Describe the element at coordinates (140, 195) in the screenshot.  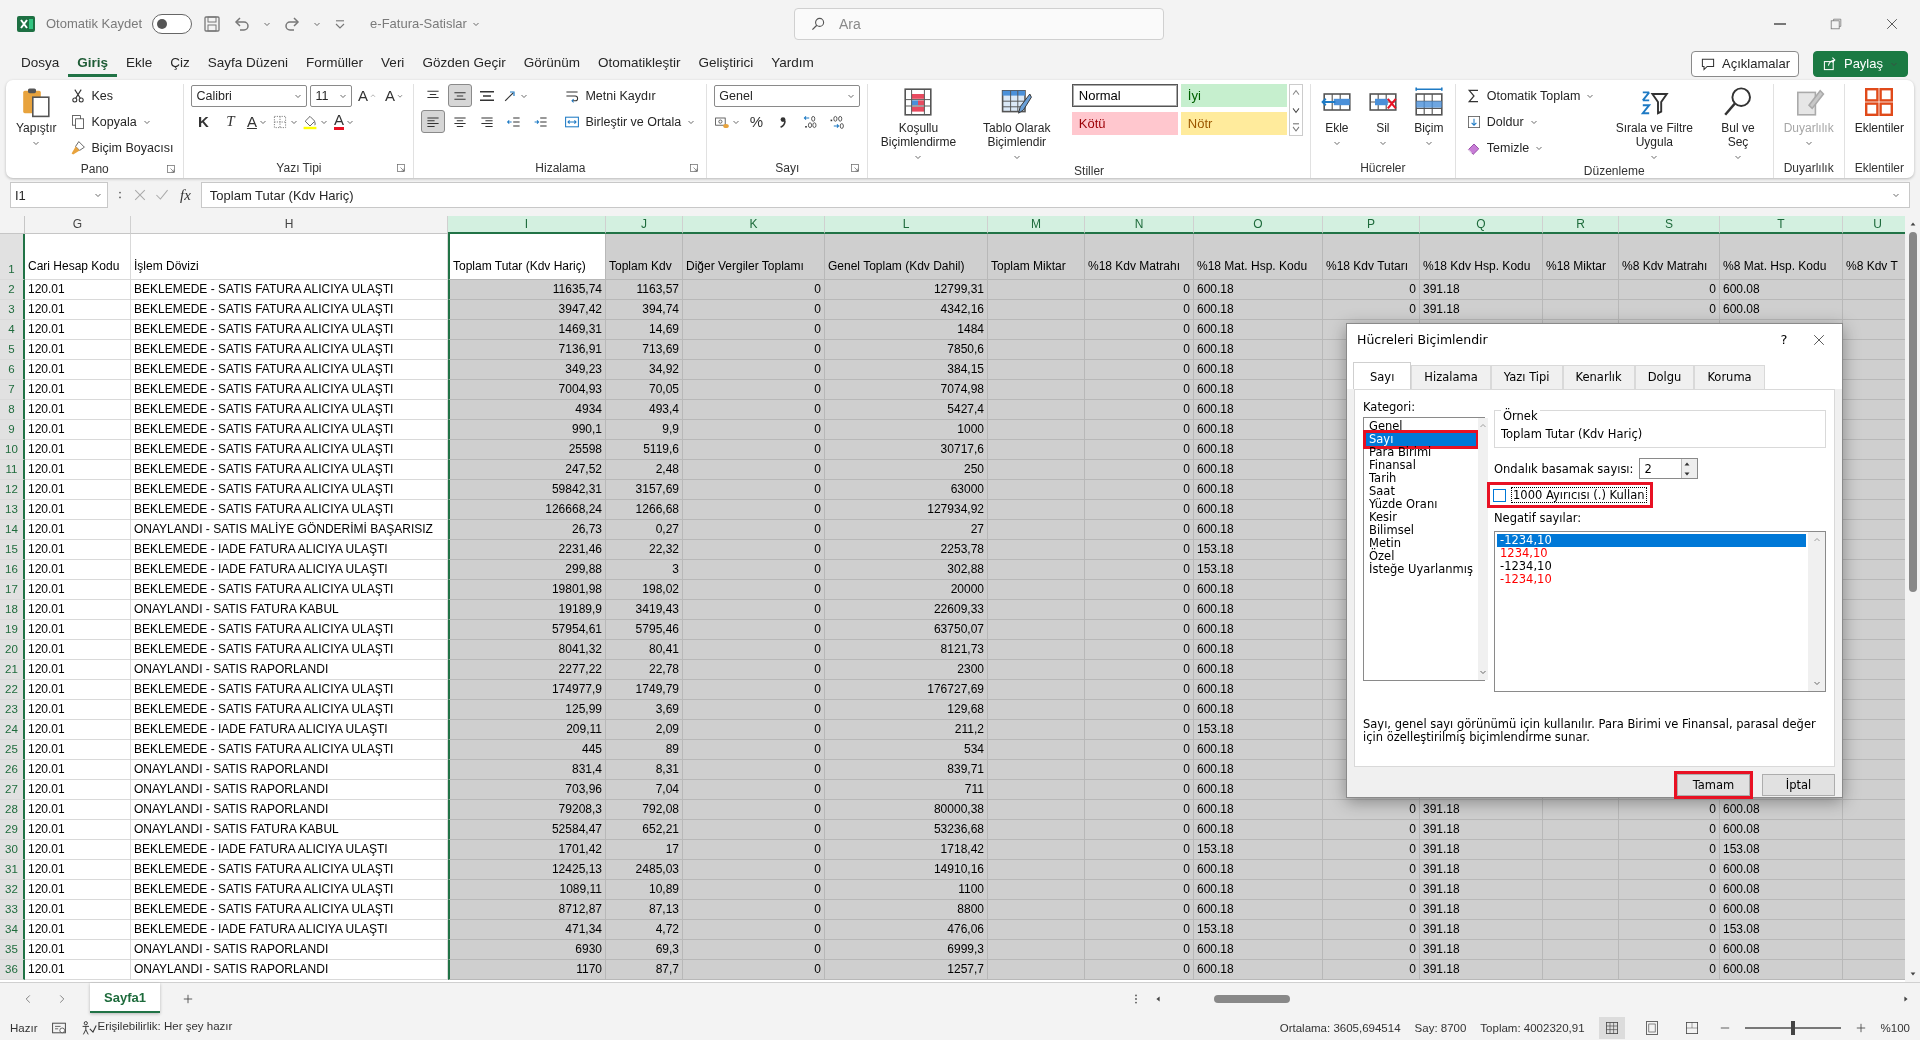
I see `cancel-icon` at that location.